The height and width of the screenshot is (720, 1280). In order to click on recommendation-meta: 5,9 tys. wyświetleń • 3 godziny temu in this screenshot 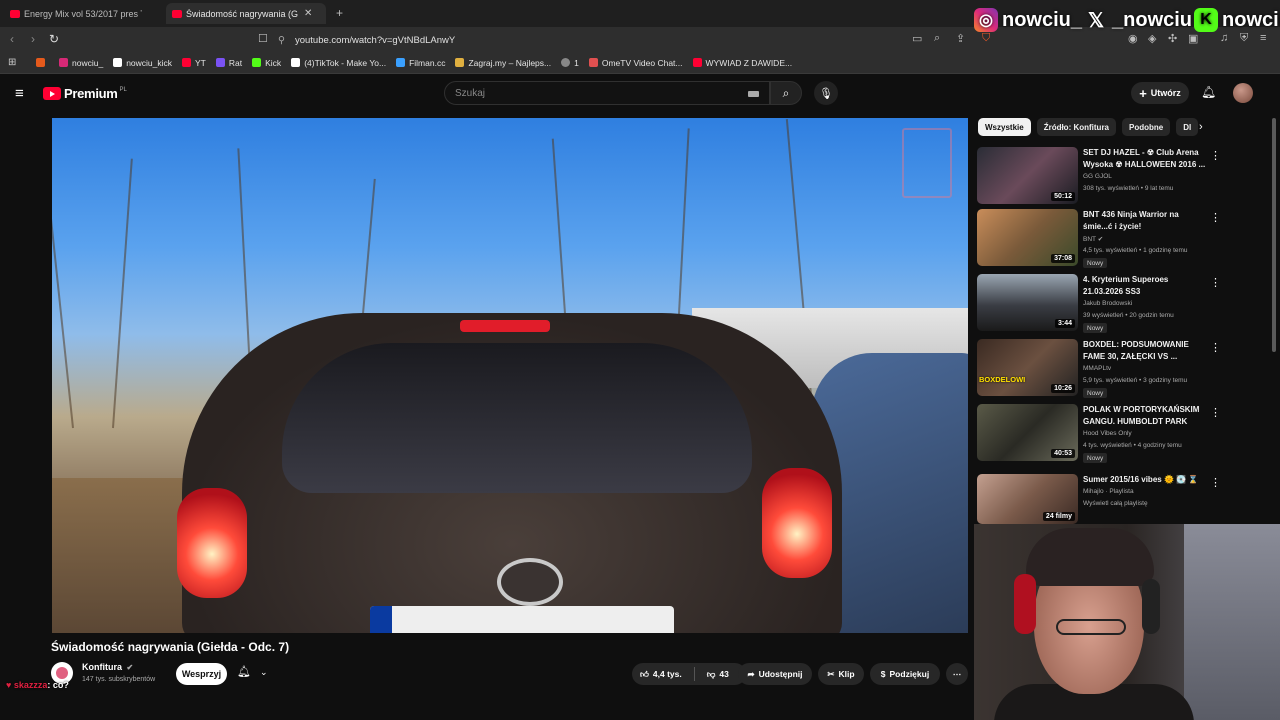, I will do `click(1135, 380)`.